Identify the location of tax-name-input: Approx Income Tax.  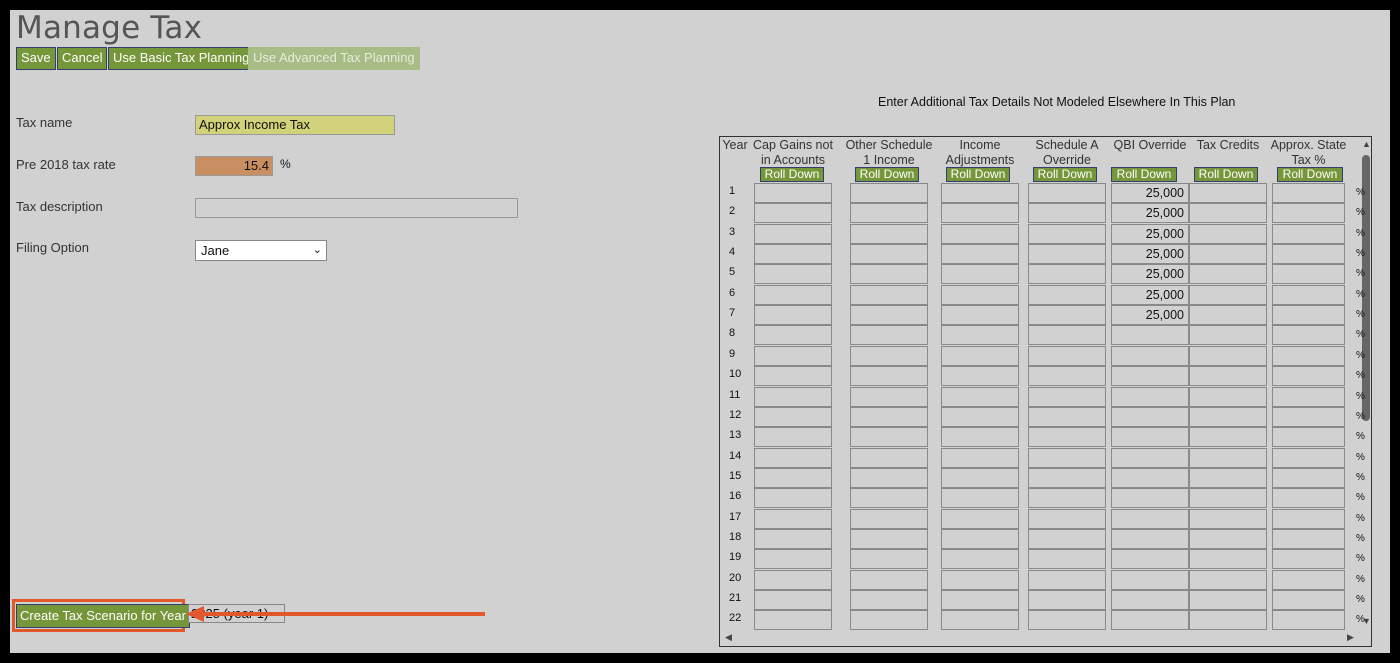
(295, 125).